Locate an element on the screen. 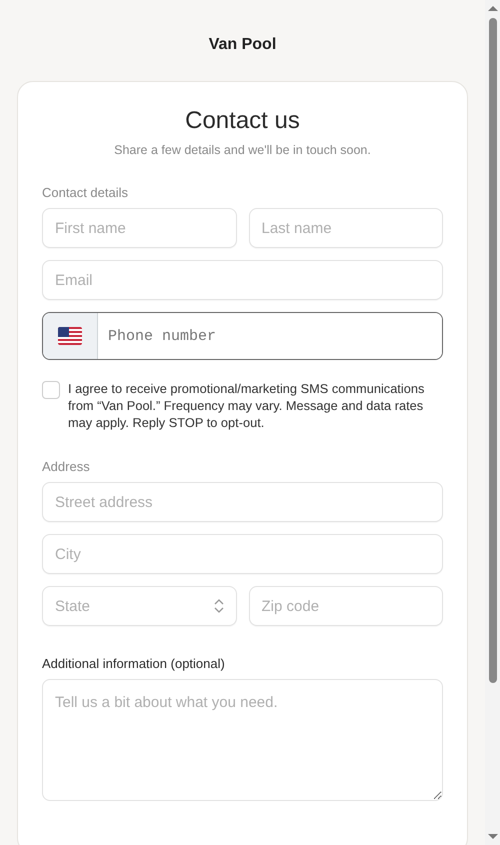 The width and height of the screenshot is (500, 845). input-field: City is located at coordinates (242, 554).